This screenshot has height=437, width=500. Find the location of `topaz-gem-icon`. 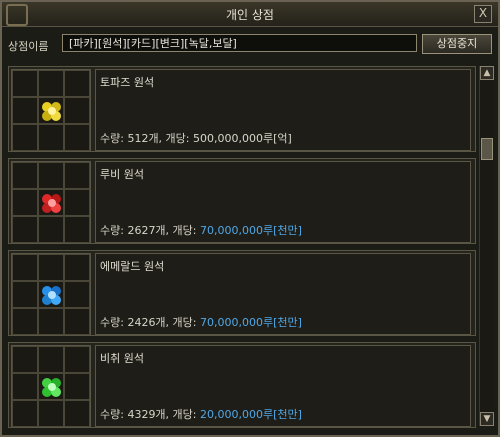

topaz-gem-icon is located at coordinates (52, 111).